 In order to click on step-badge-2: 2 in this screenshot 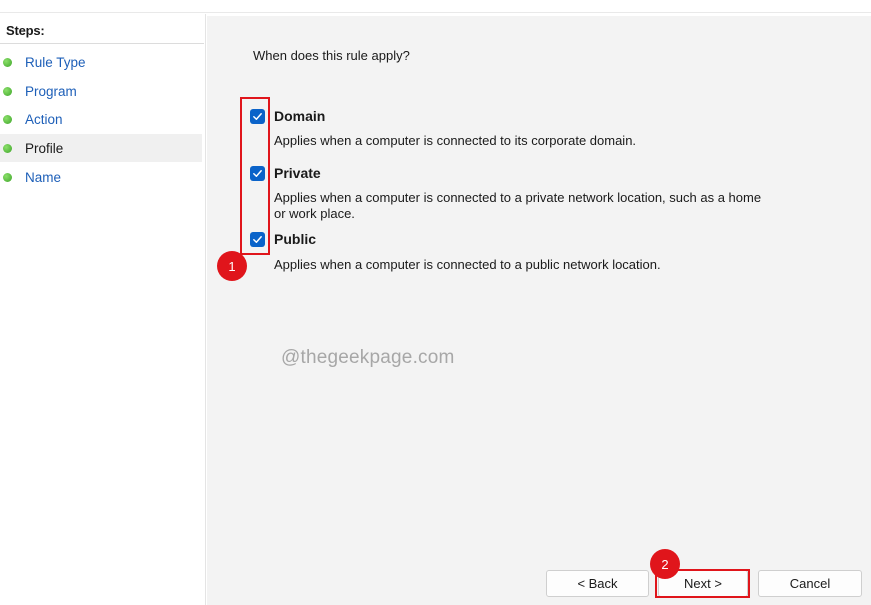, I will do `click(665, 564)`.